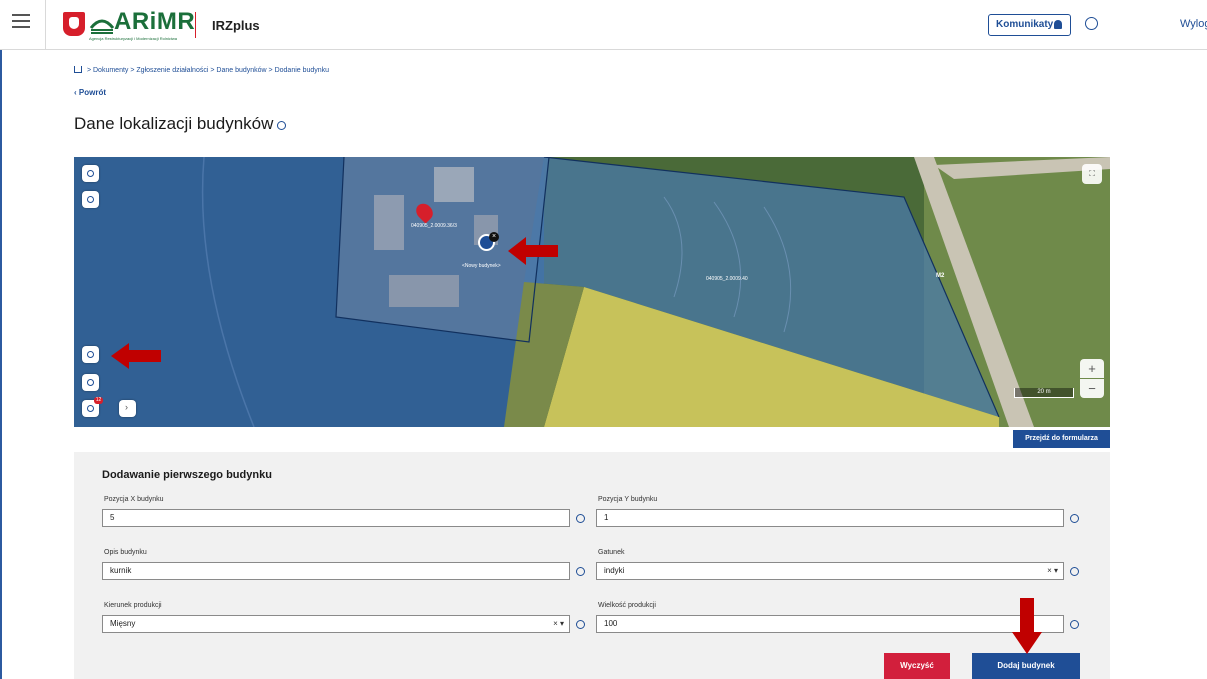  Describe the element at coordinates (1092, 174) in the screenshot. I see `fullscreen-button: ⛶` at that location.